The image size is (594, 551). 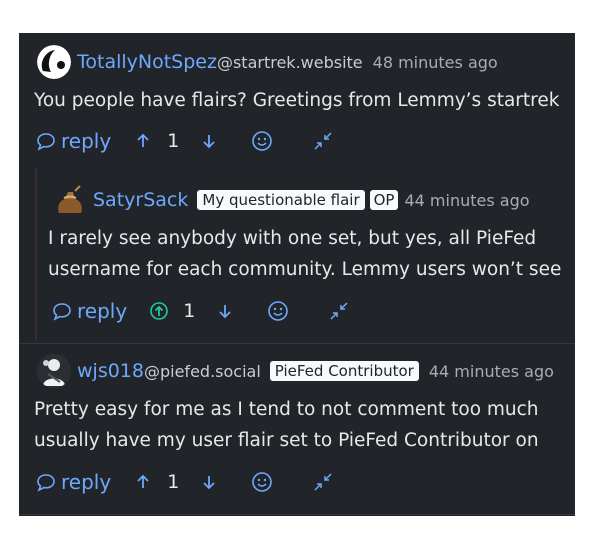 I want to click on thread-line, so click(x=36, y=254).